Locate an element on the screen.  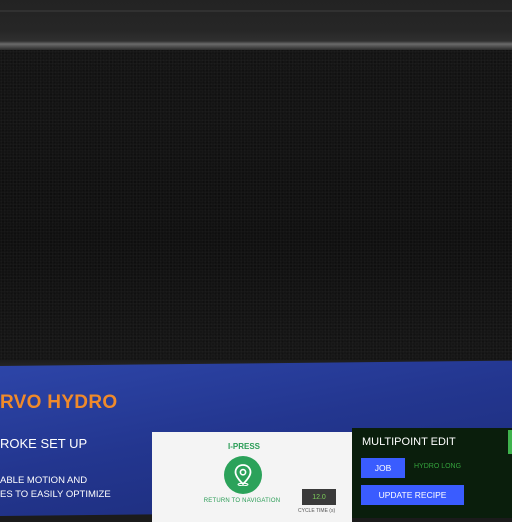
panel-accent-bar is located at coordinates (510, 442).